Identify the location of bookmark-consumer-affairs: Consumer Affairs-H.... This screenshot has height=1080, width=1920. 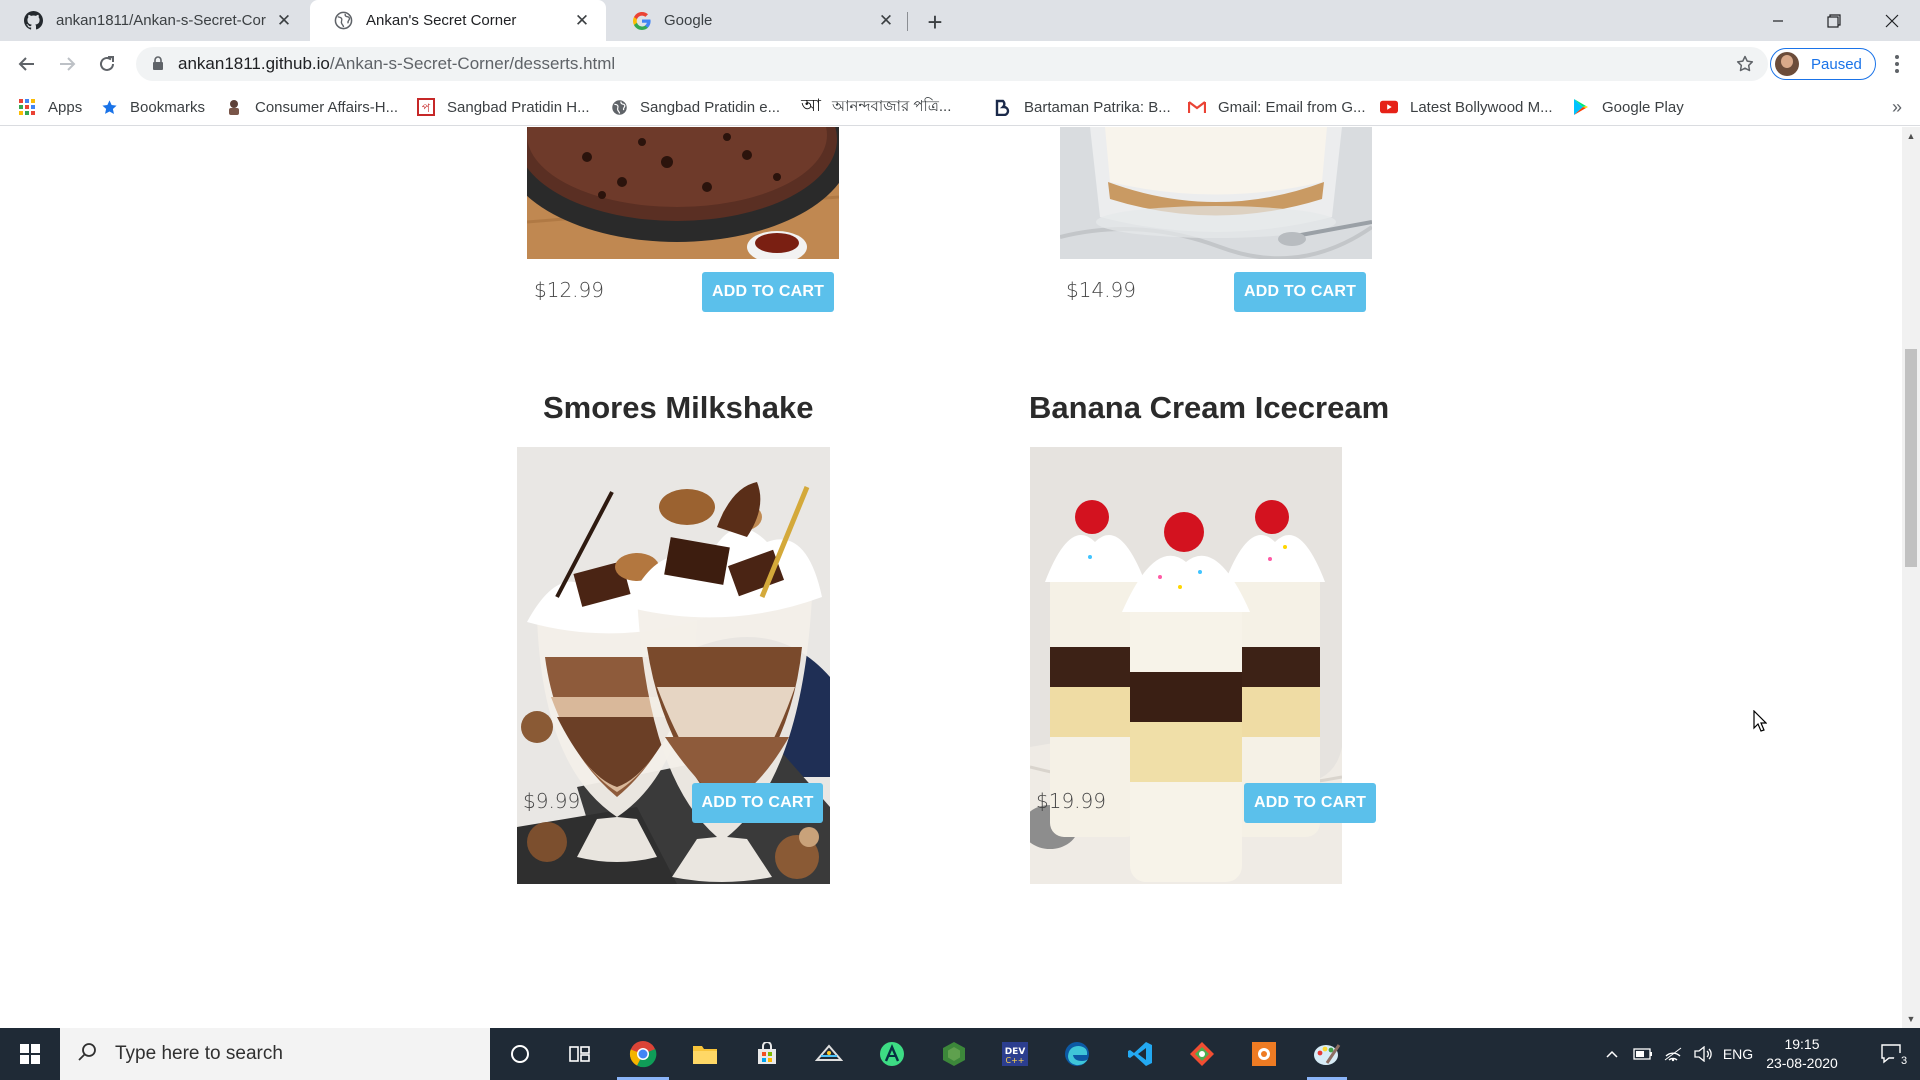
(311, 107).